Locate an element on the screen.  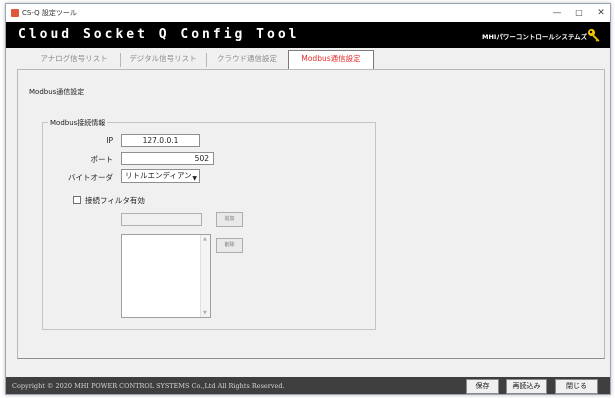
app-icon is located at coordinates (15, 13).